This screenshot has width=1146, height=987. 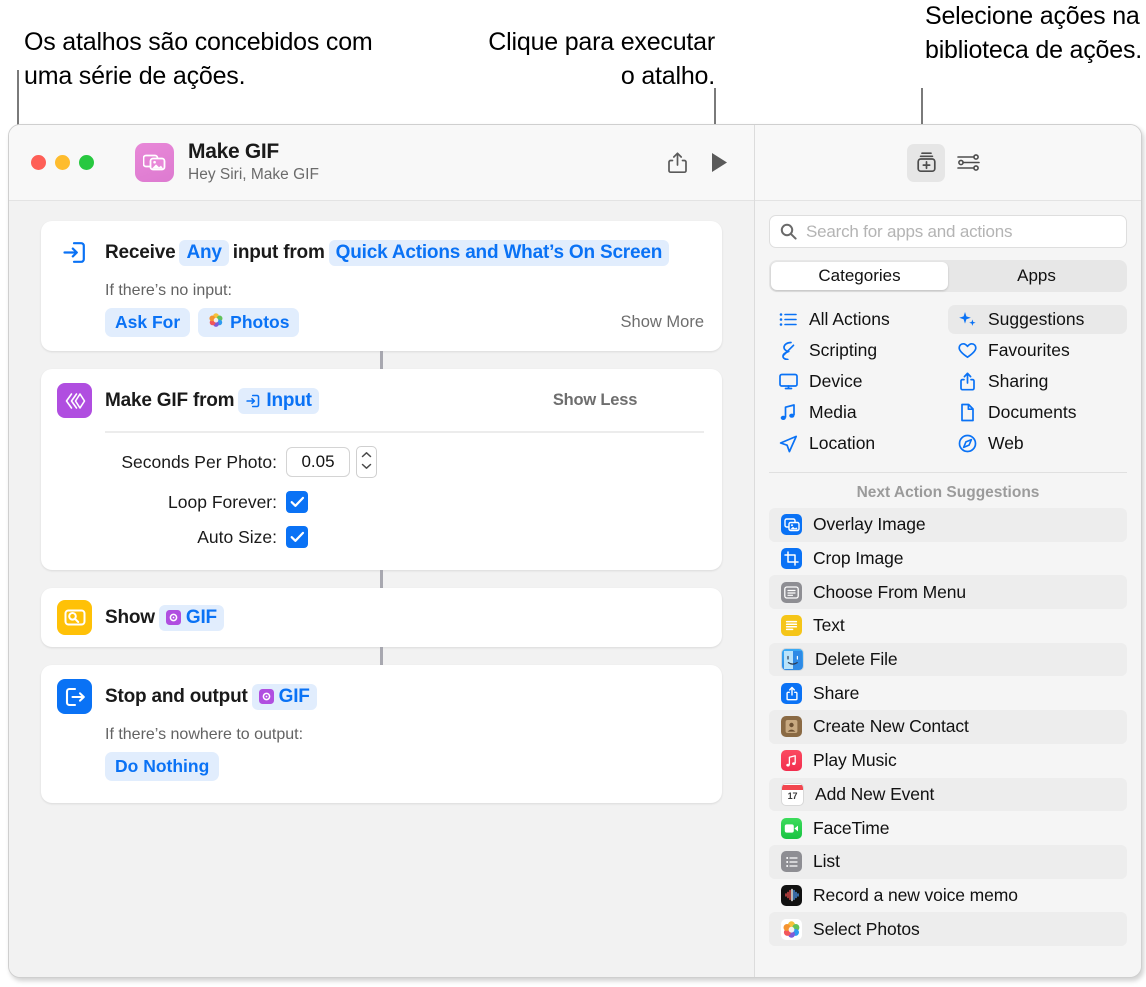 I want to click on text-icon, so click(x=791, y=626).